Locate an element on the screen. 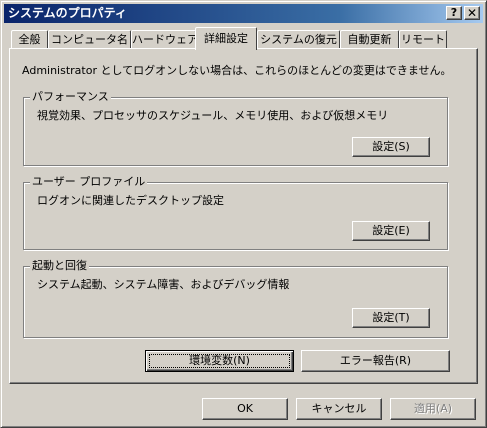  cancel-label: キャンセル is located at coordinates (339, 408).